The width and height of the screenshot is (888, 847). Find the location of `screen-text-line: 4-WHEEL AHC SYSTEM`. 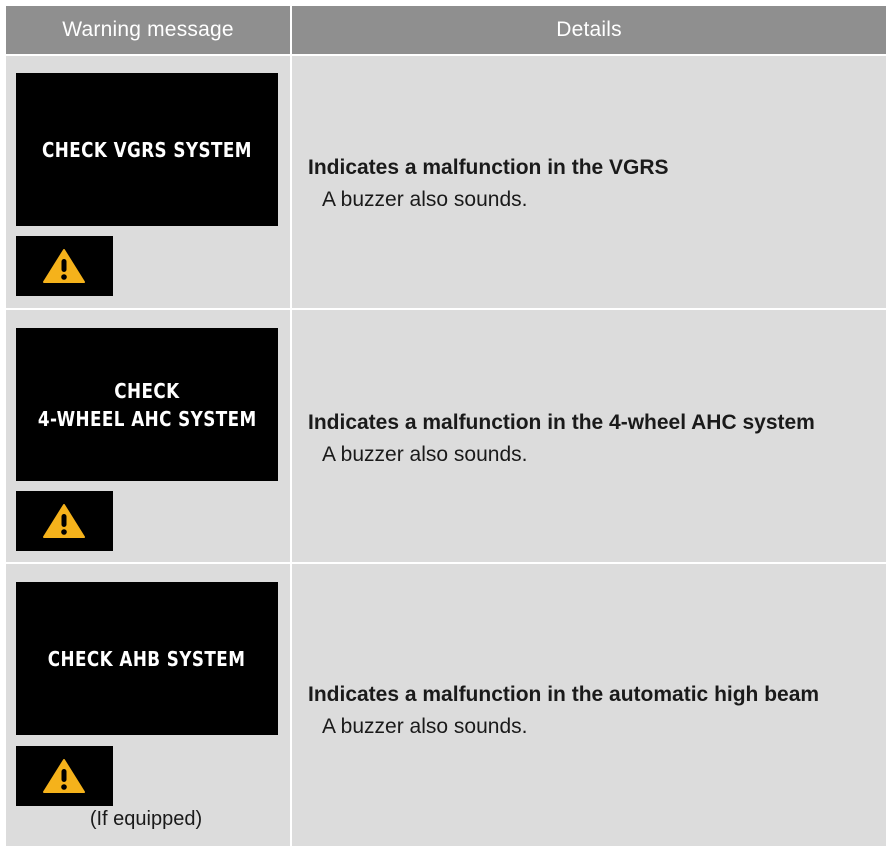

screen-text-line: 4-WHEEL AHC SYSTEM is located at coordinates (147, 418).